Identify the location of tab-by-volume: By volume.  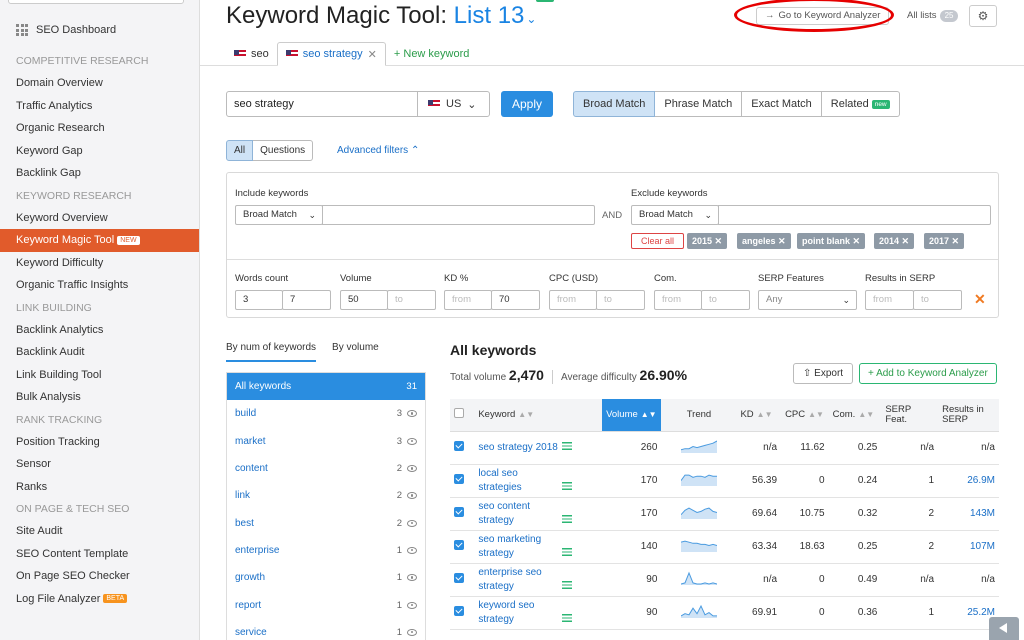
(355, 352).